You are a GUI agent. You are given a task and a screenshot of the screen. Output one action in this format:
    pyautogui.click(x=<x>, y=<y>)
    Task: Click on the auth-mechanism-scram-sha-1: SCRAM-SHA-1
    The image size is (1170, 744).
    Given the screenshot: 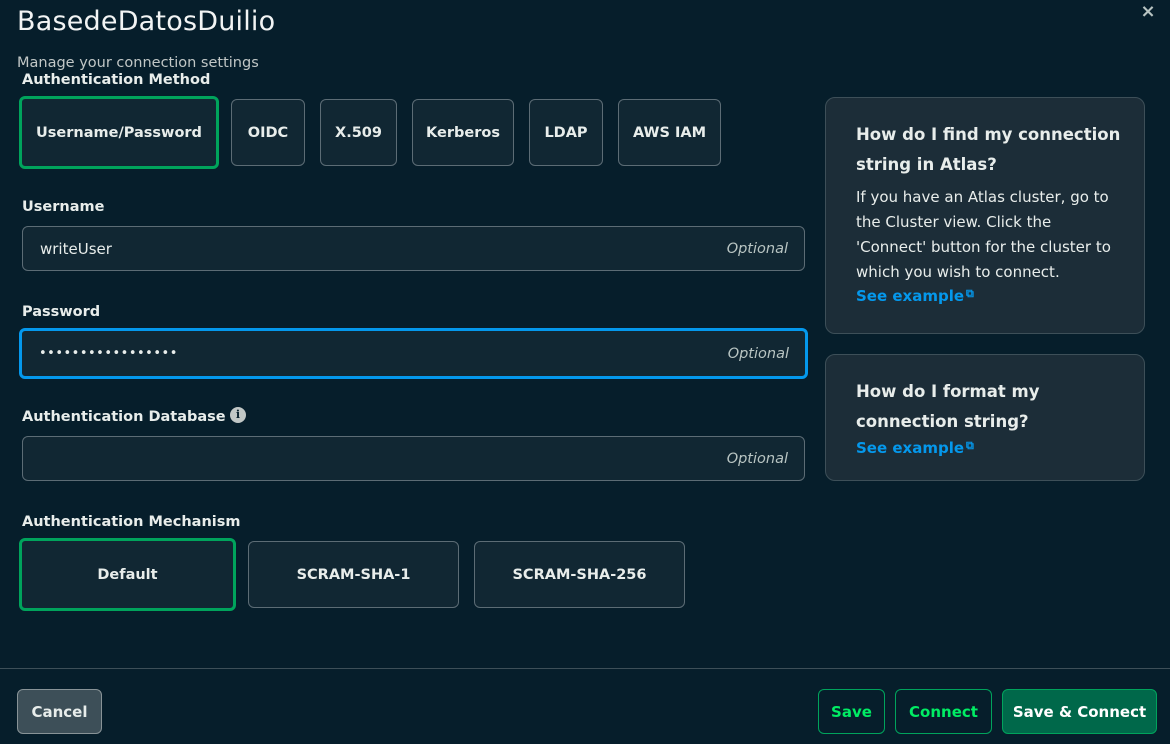 What is the action you would take?
    pyautogui.click(x=353, y=574)
    